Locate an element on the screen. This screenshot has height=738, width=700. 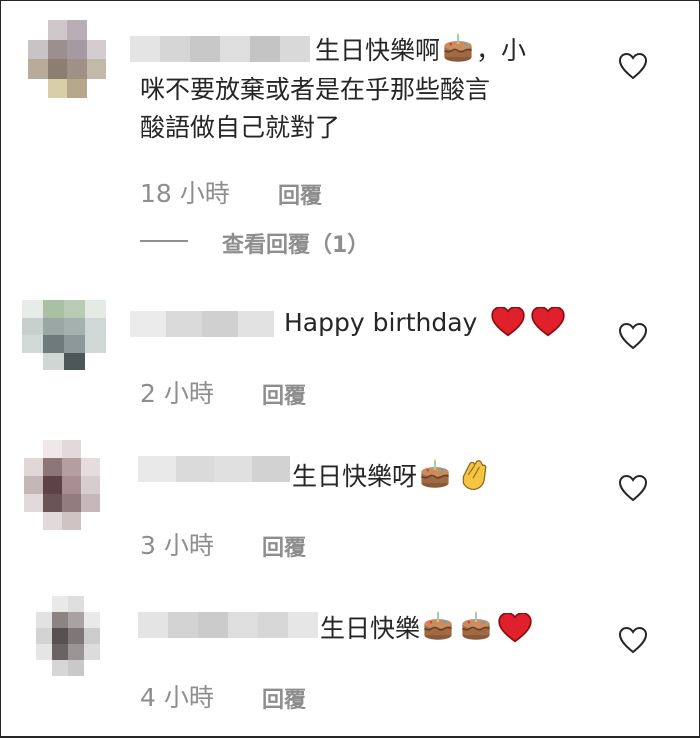
comment-timestamp: 18 小時 is located at coordinates (185, 193).